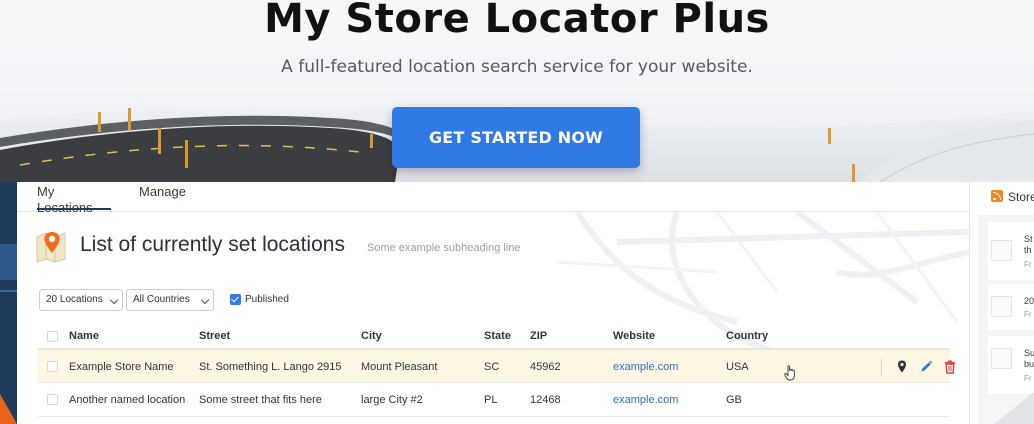 The width and height of the screenshot is (1034, 424). I want to click on feed-item-title: St, so click(1028, 239).